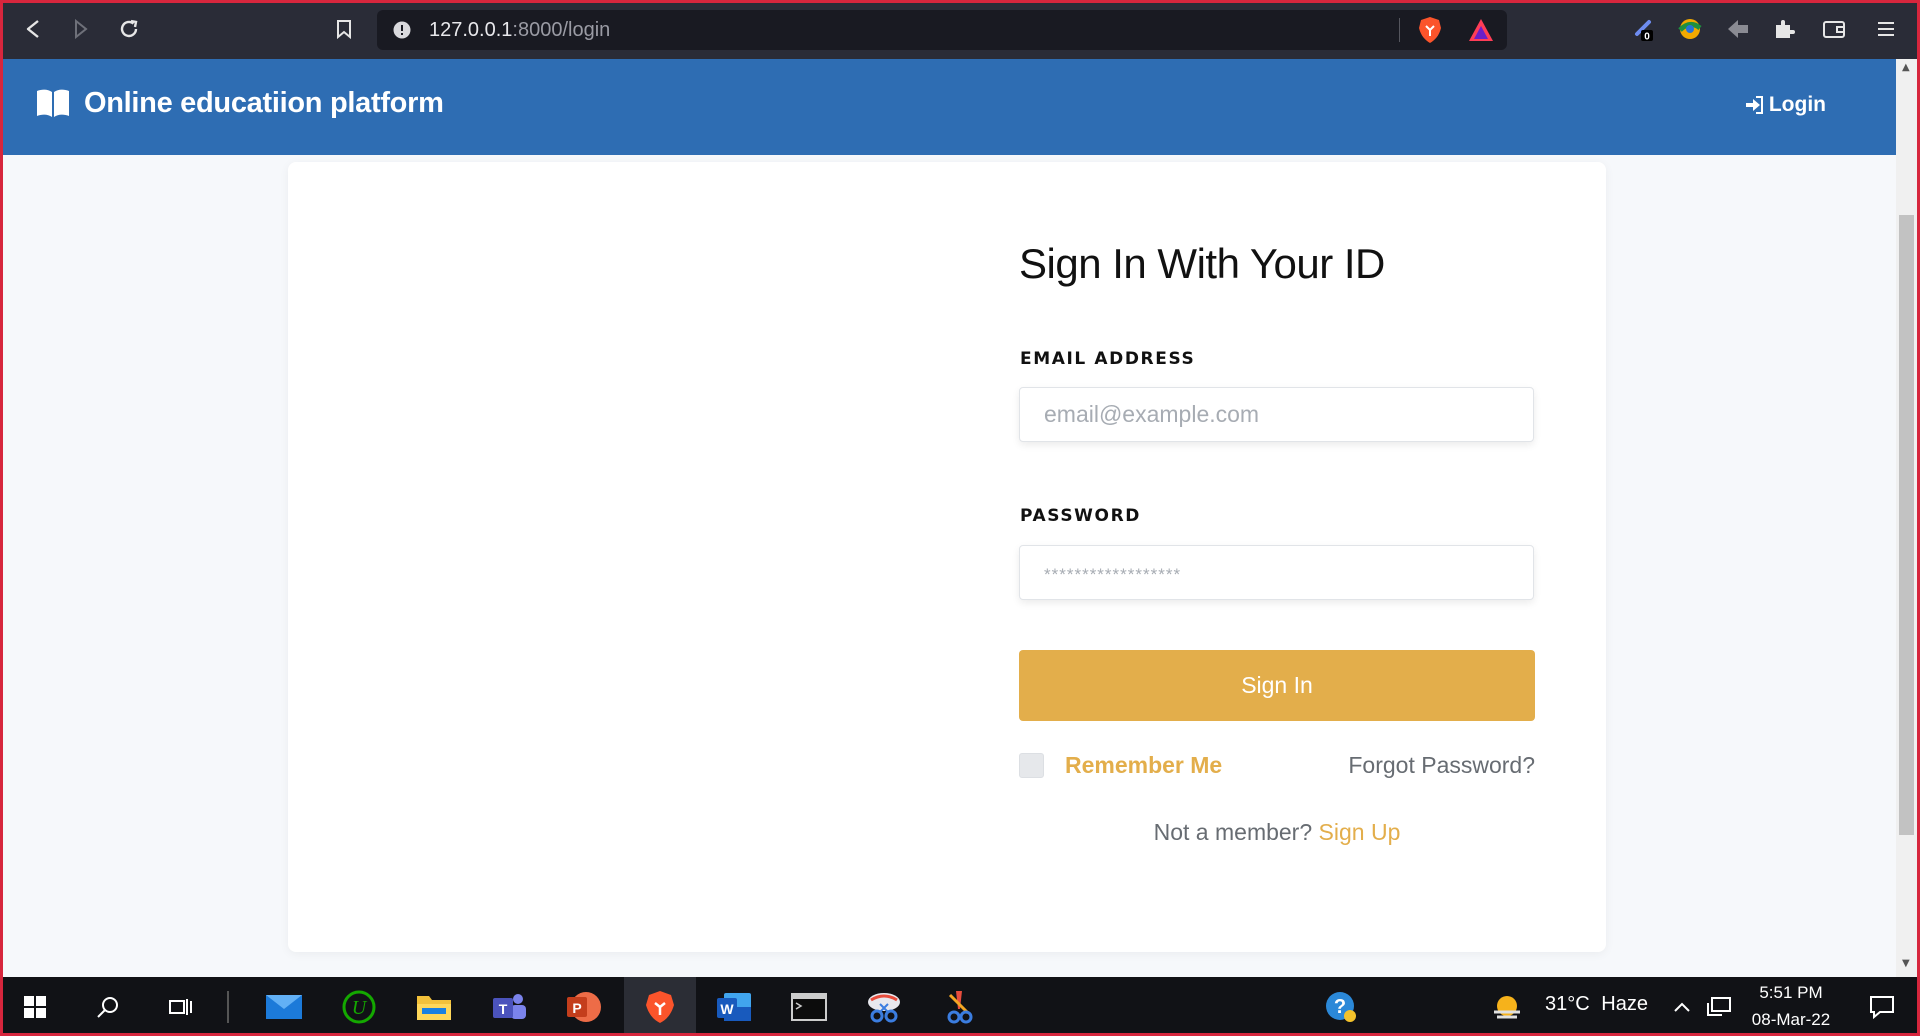  Describe the element at coordinates (1276, 572) in the screenshot. I see `password-input` at that location.